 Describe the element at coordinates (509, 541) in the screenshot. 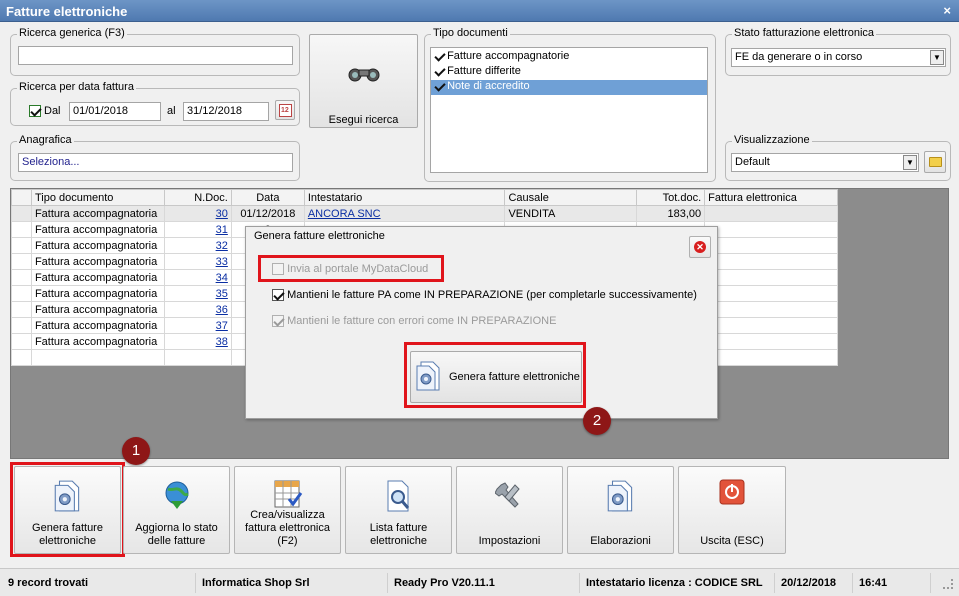

I see `toolbar-label: Impostazioni` at that location.